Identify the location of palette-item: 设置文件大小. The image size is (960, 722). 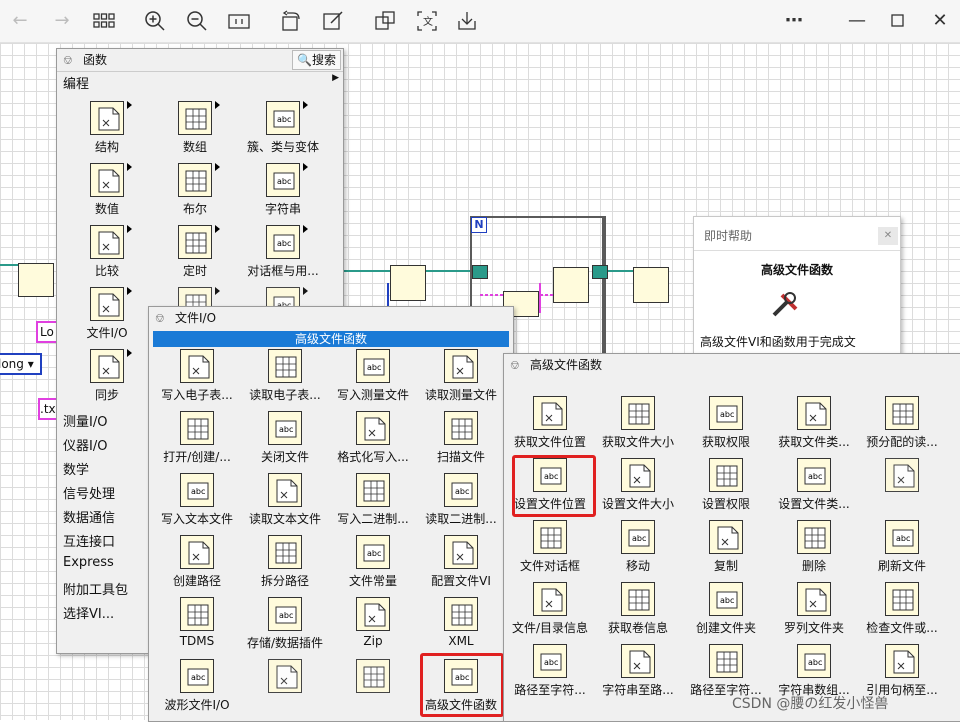
(638, 487).